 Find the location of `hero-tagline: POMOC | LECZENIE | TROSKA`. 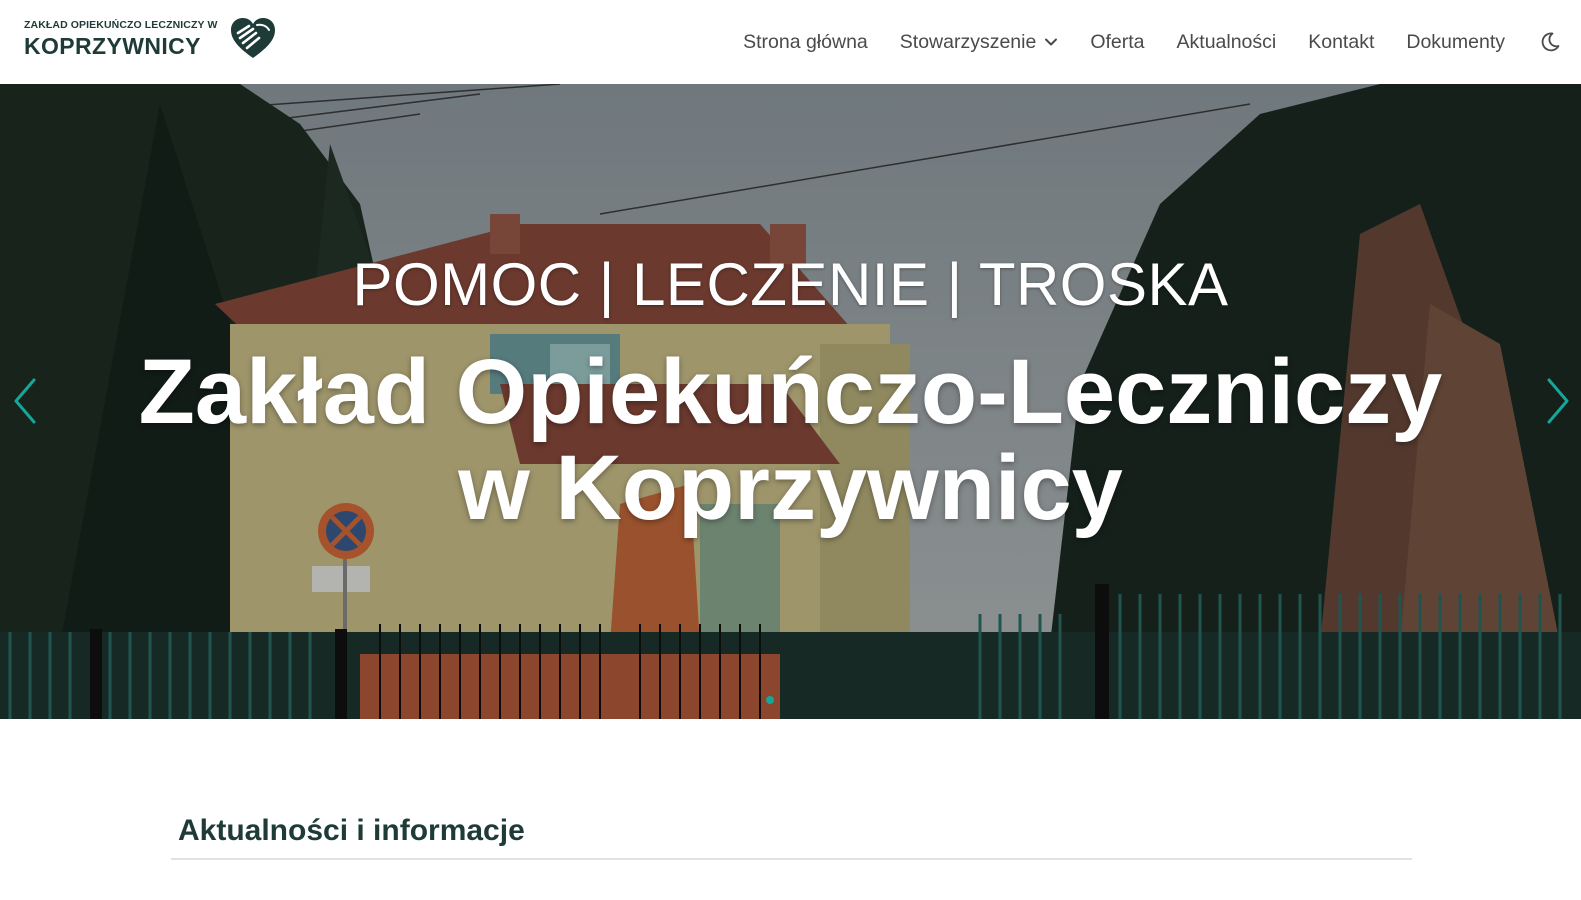

hero-tagline: POMOC | LECZENIE | TROSKA is located at coordinates (790, 284).